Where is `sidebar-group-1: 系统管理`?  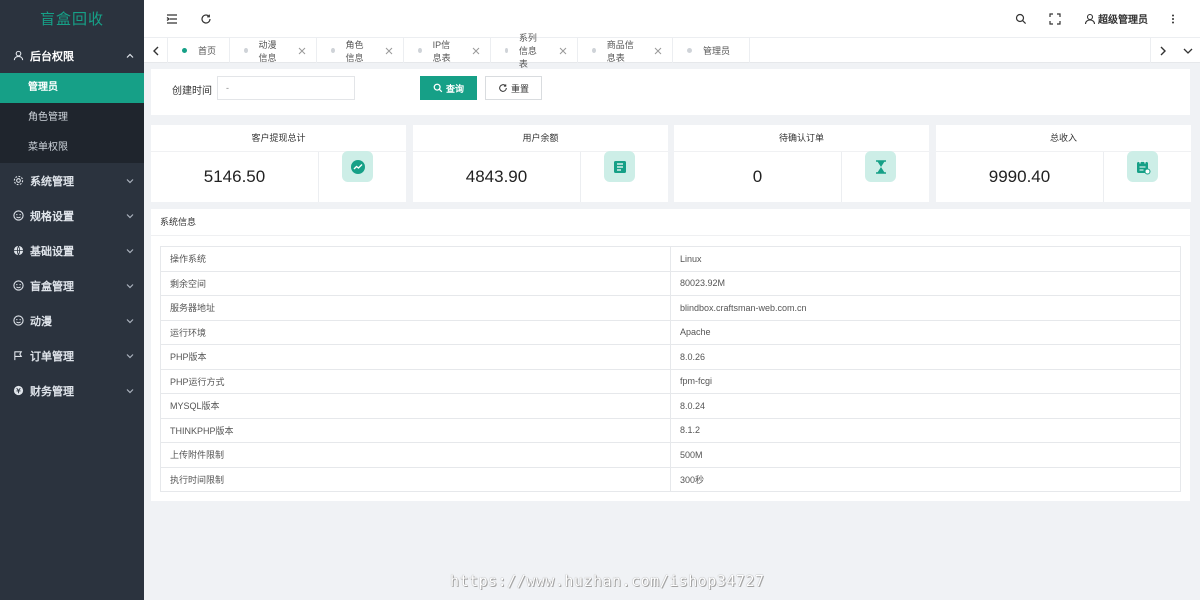 sidebar-group-1: 系统管理 is located at coordinates (72, 180).